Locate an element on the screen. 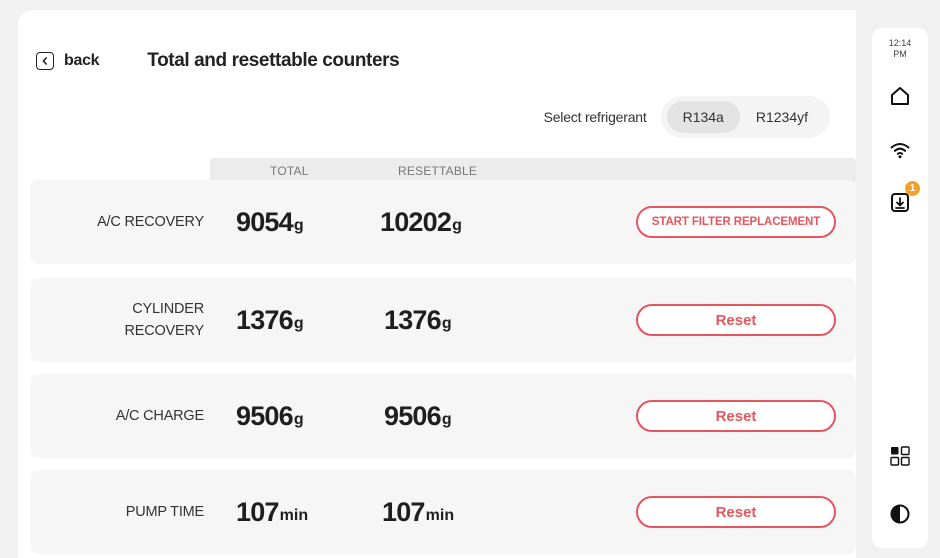 Image resolution: width=940 pixels, height=558 pixels. row-label-line1: CYLINDER is located at coordinates (168, 308).